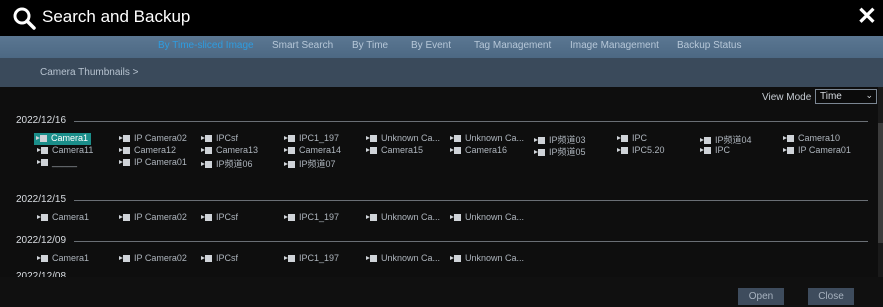 The width and height of the screenshot is (883, 307). What do you see at coordinates (65, 151) in the screenshot?
I see `camera-thumbnail: Camera11` at bounding box center [65, 151].